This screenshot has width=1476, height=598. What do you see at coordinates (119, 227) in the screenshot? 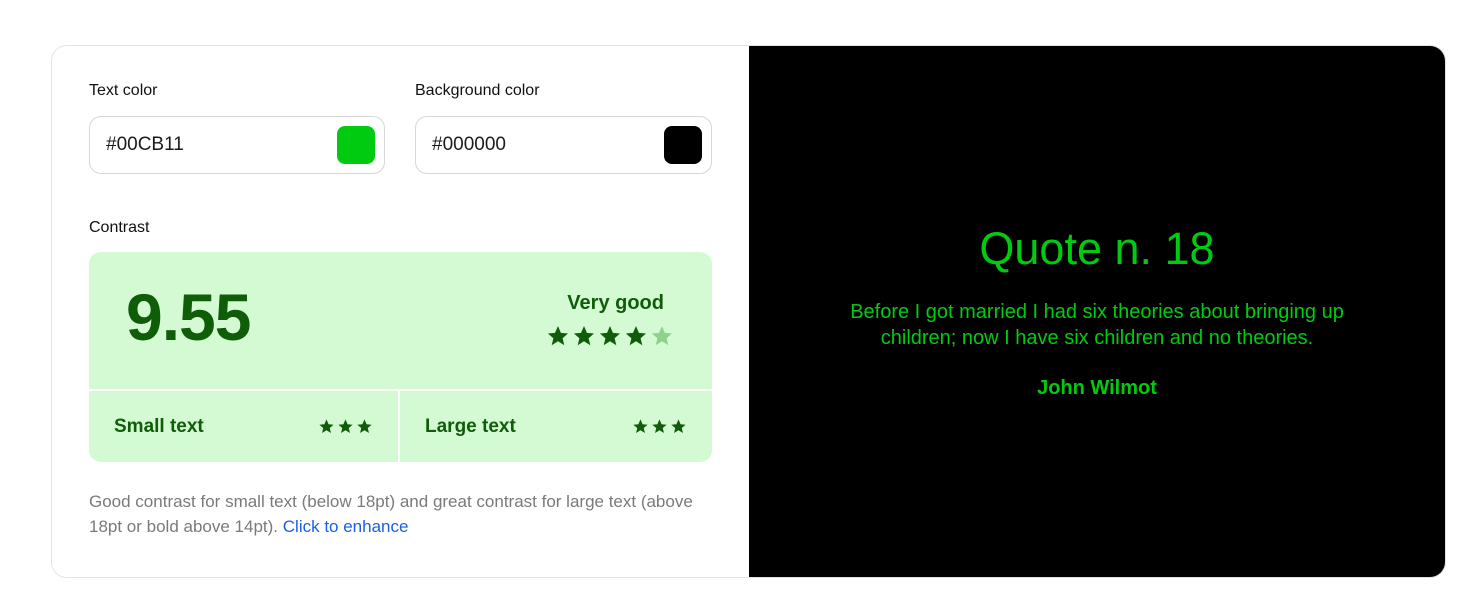
I see `contrast-label: Contrast` at bounding box center [119, 227].